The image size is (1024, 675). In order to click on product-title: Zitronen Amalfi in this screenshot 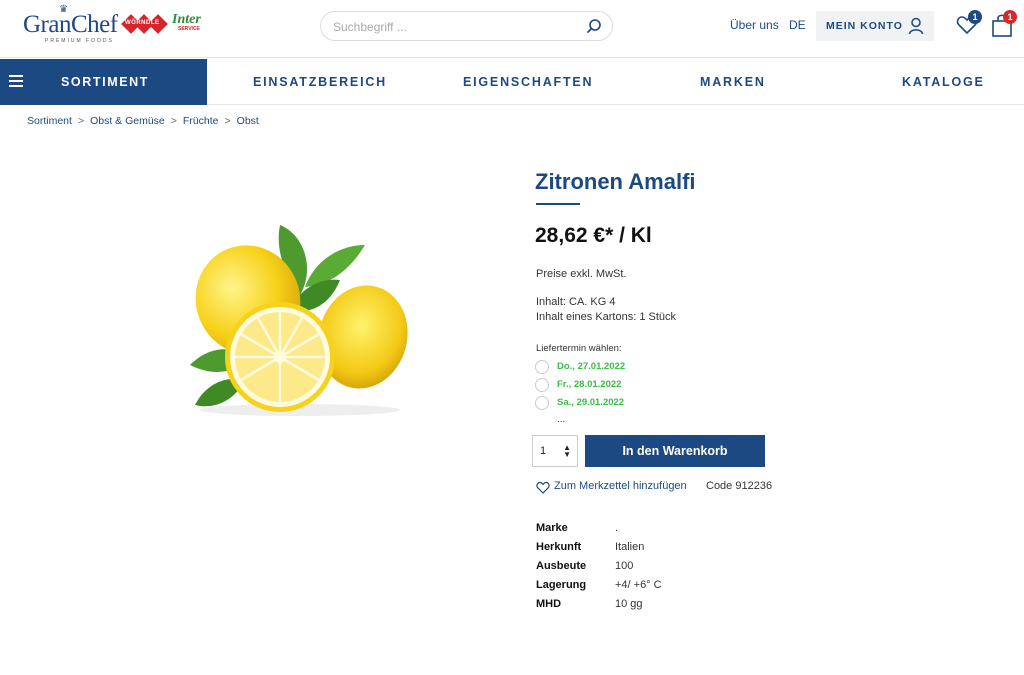, I will do `click(615, 181)`.